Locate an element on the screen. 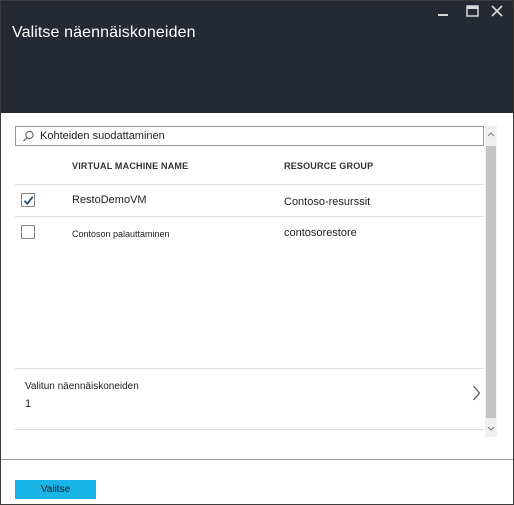 The image size is (514, 505). filter-input: Kohteiden suodattaminen is located at coordinates (249, 136).